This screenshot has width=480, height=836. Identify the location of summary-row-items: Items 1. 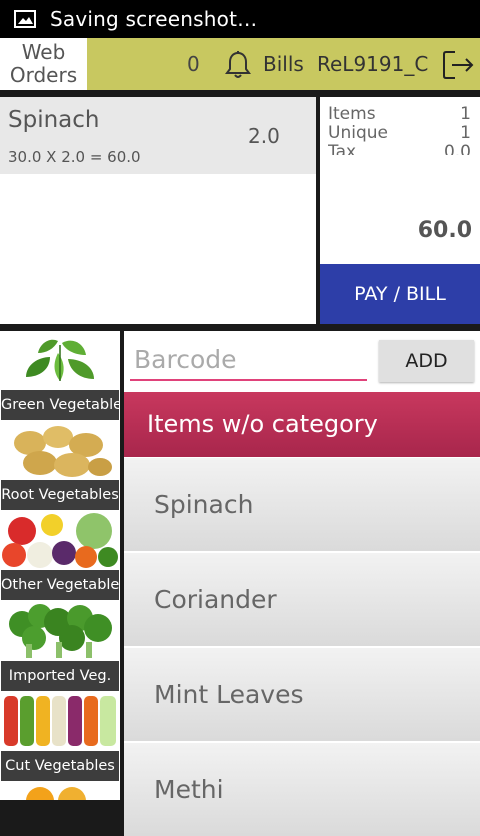
(399, 114).